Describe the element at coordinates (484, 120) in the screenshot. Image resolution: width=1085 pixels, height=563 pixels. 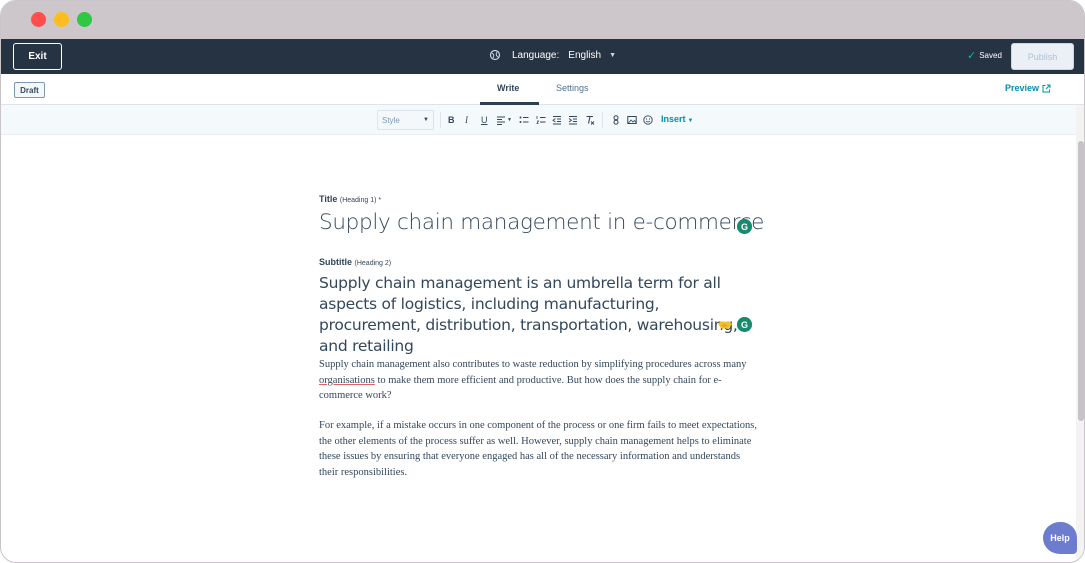
I see `underline-button: U` at that location.